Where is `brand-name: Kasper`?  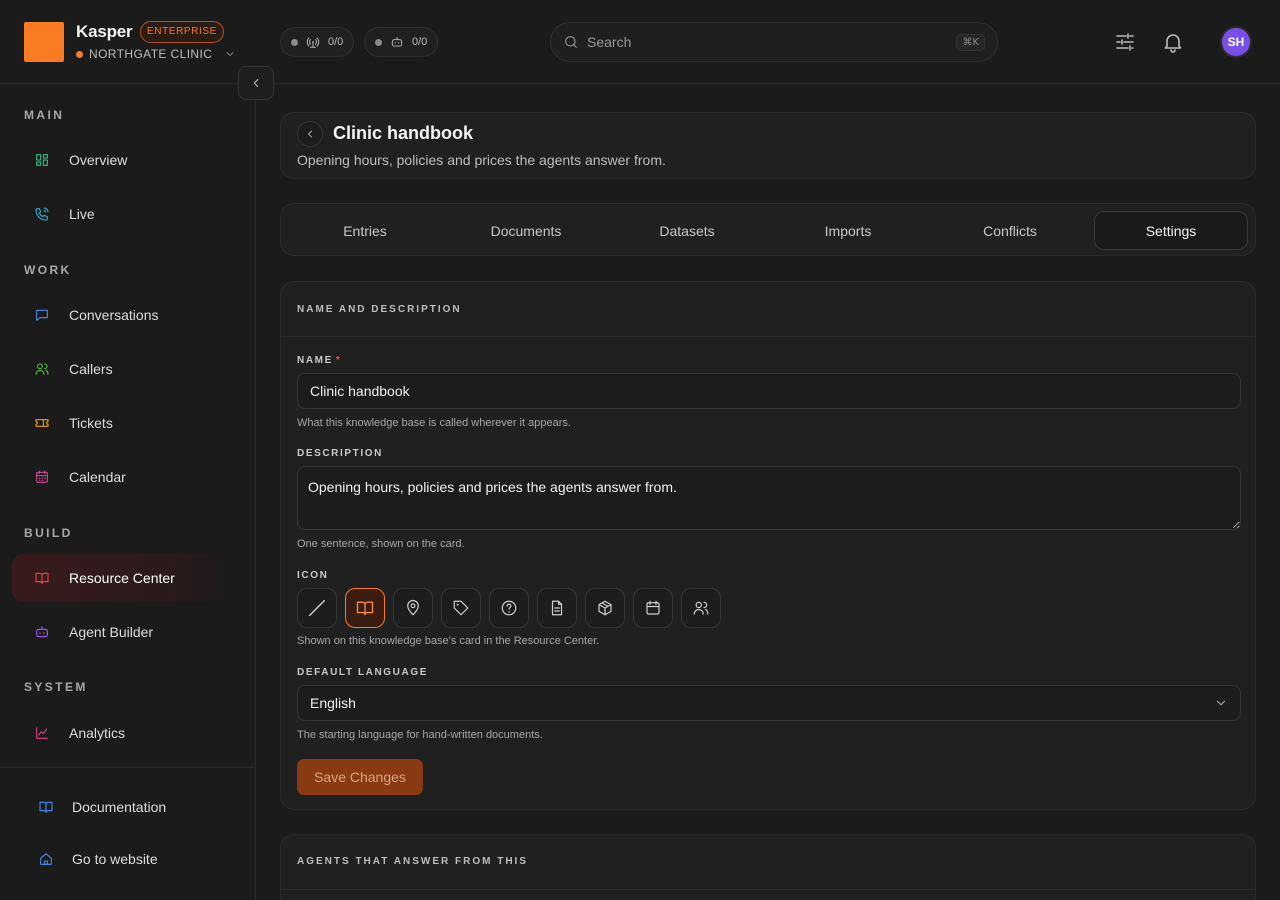
brand-name: Kasper is located at coordinates (104, 31).